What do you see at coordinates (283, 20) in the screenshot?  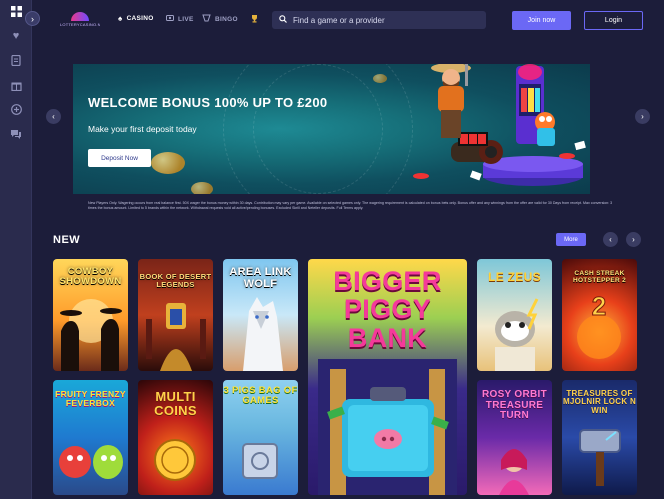 I see `search-icon` at bounding box center [283, 20].